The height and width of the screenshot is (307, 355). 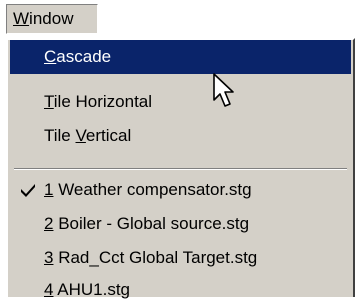 I want to click on menu-item-window-2: 2 Boiler - Global source.stg, so click(x=180, y=224).